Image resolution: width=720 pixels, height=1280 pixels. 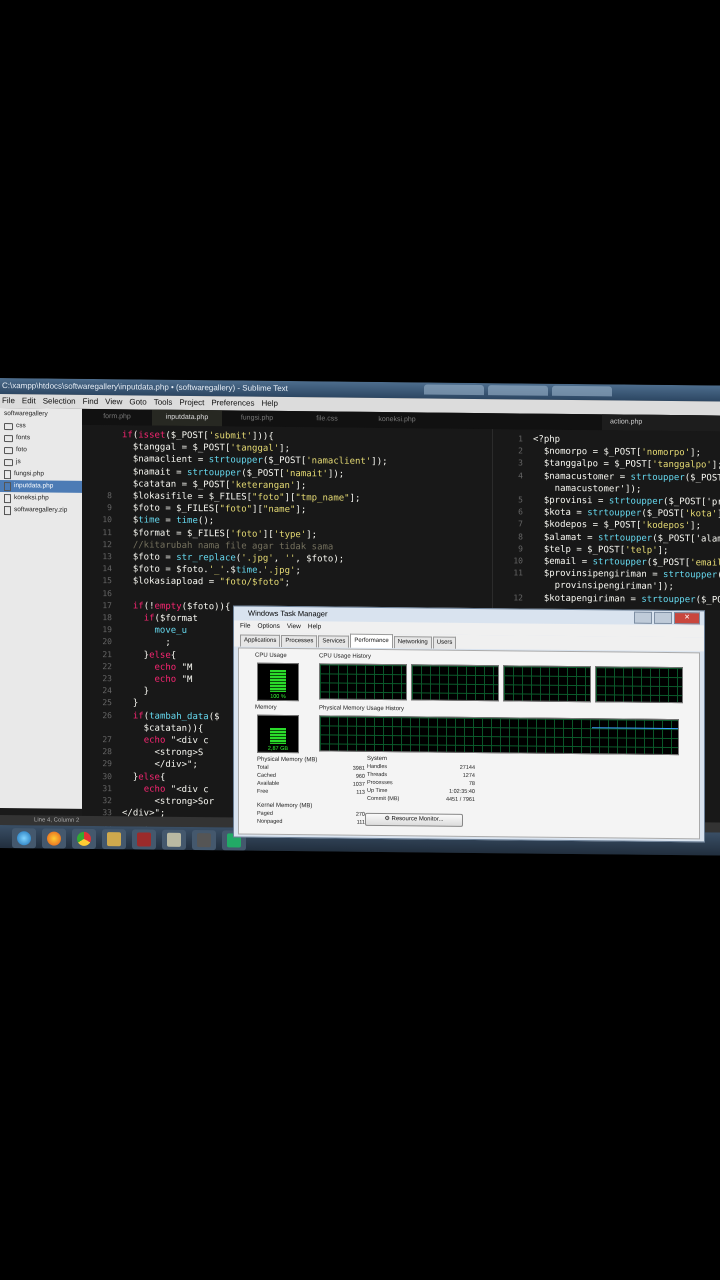 I want to click on menu-view: View, so click(x=113, y=402).